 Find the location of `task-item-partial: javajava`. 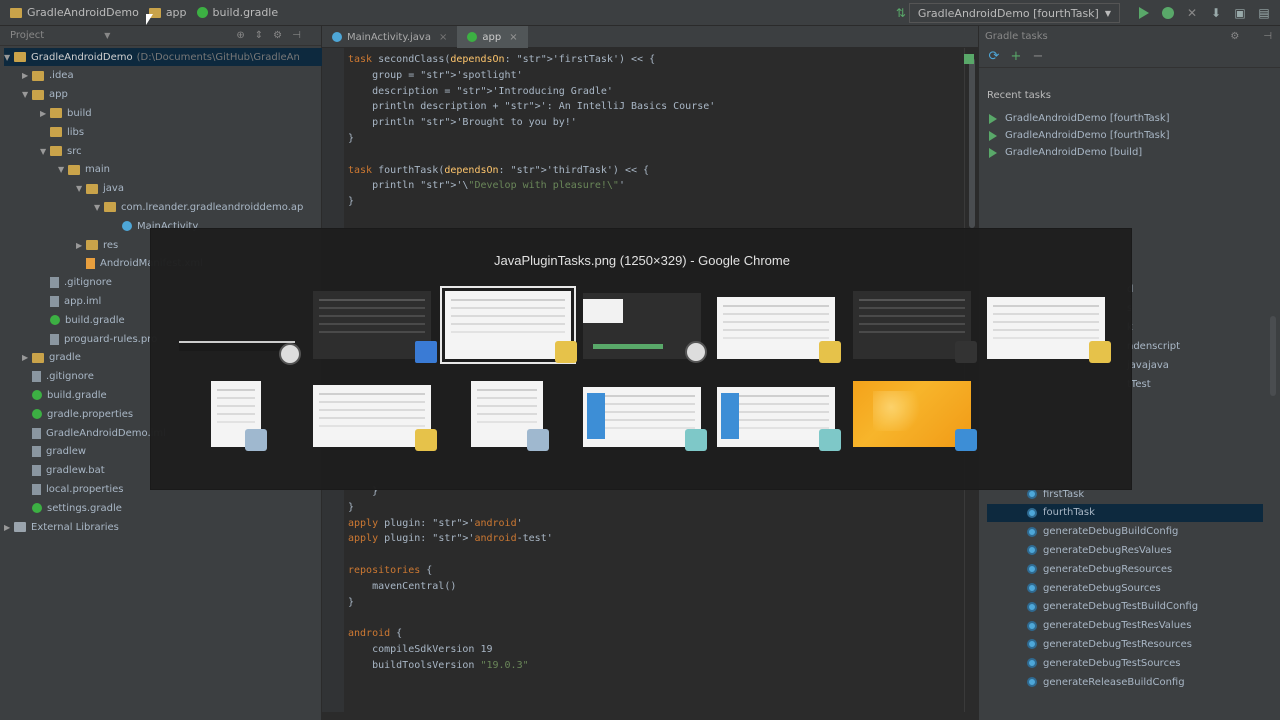

task-item-partial: javajava is located at coordinates (1148, 365).